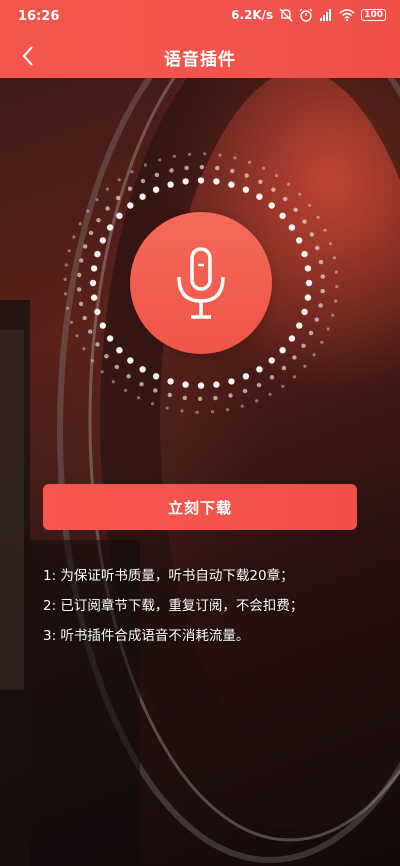  I want to click on signal-icon, so click(326, 15).